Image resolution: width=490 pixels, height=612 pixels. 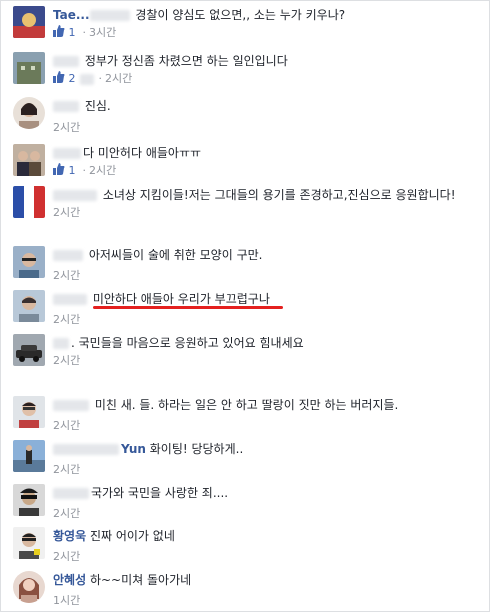 What do you see at coordinates (97, 106) in the screenshot?
I see `comment-text: 진심.` at bounding box center [97, 106].